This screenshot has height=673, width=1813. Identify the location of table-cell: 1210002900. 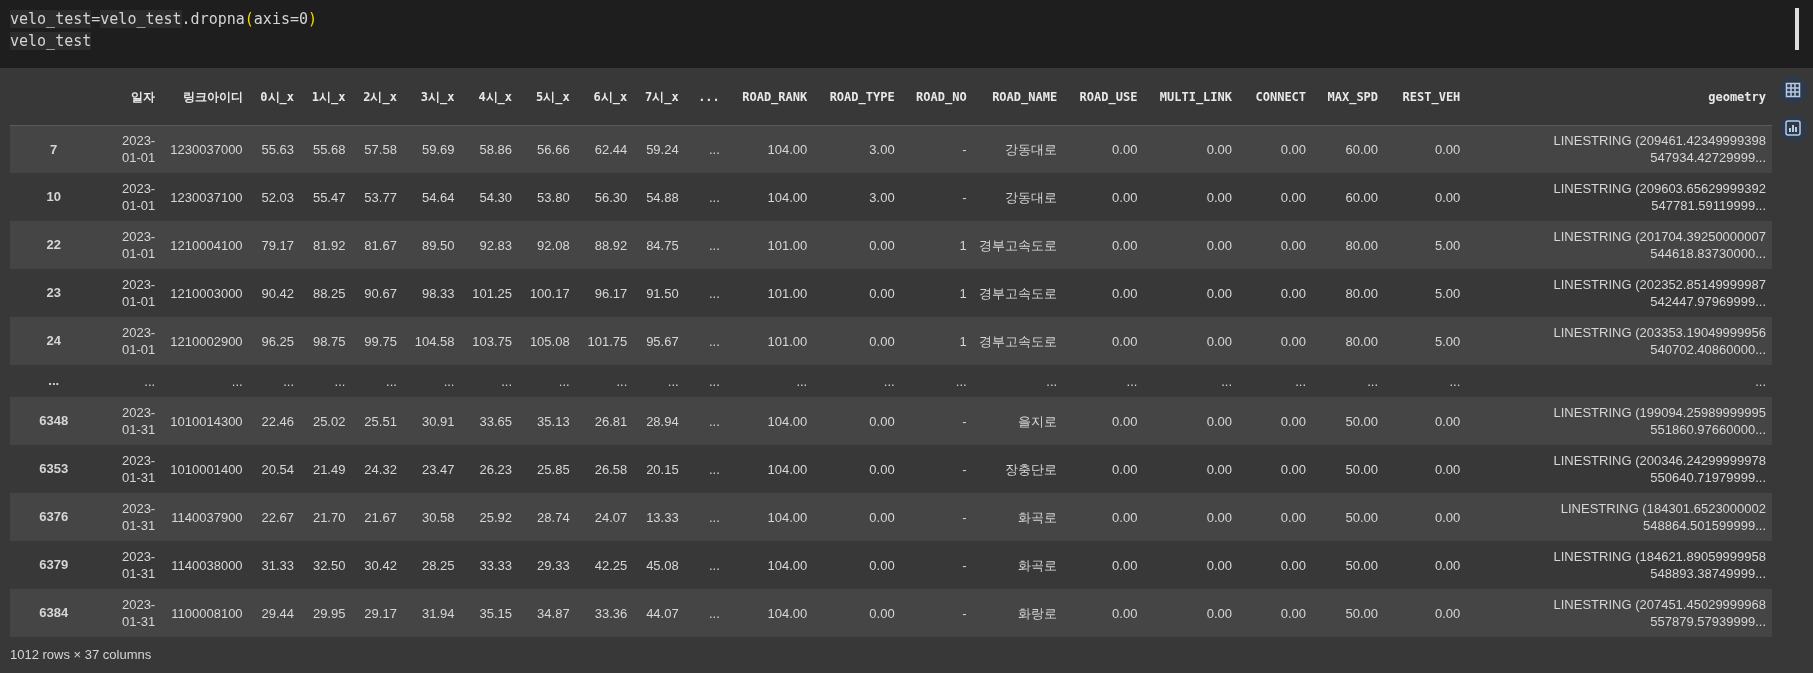
(206, 341).